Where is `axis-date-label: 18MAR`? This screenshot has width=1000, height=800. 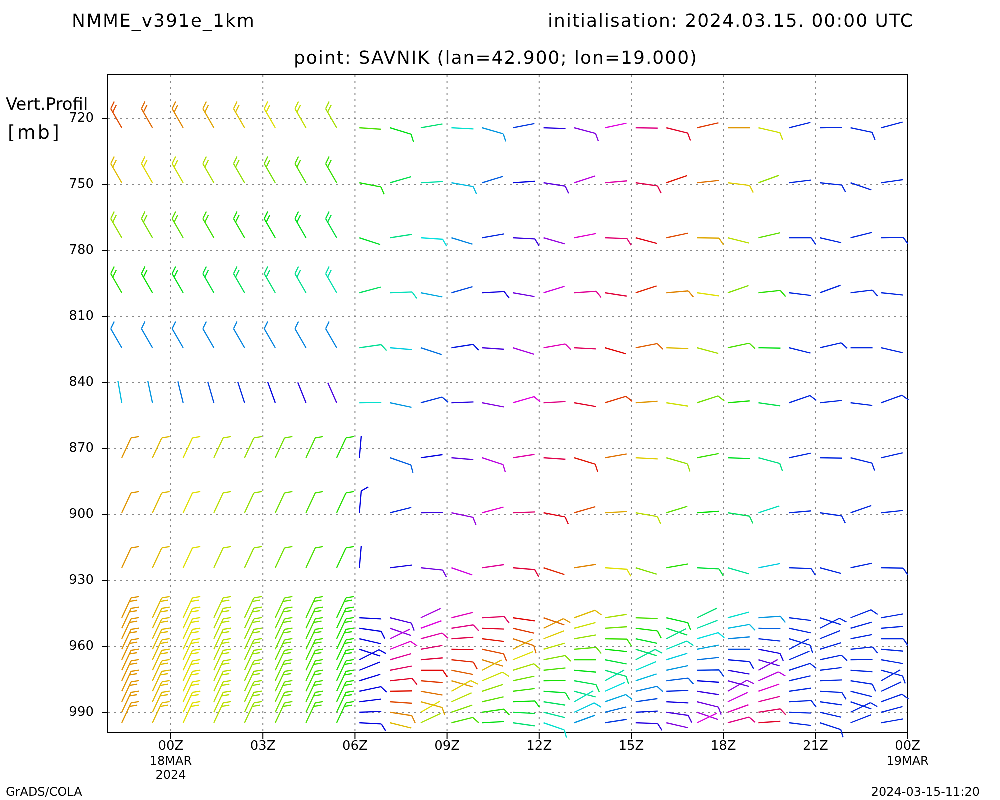
axis-date-label: 18MAR is located at coordinates (171, 761).